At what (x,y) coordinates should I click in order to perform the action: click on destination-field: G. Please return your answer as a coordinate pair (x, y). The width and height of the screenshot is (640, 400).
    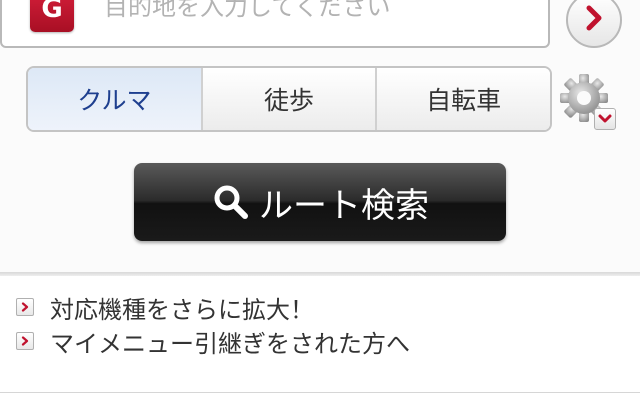
    Looking at the image, I should click on (275, 24).